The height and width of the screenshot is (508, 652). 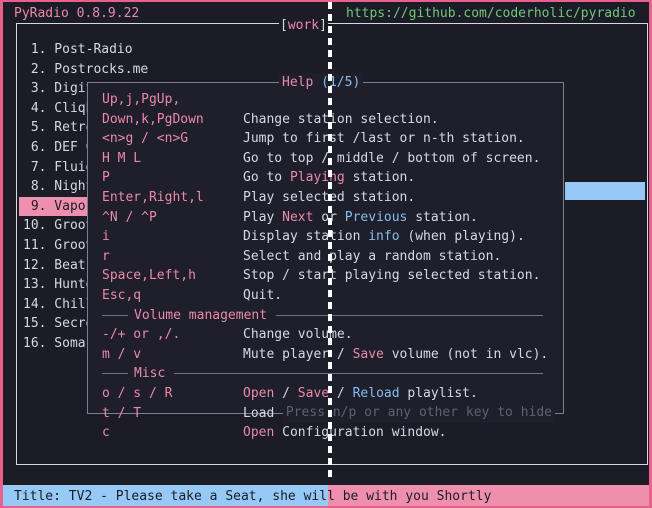 What do you see at coordinates (77, 13) in the screenshot?
I see `app-title: PyRadio 0.8.9.22` at bounding box center [77, 13].